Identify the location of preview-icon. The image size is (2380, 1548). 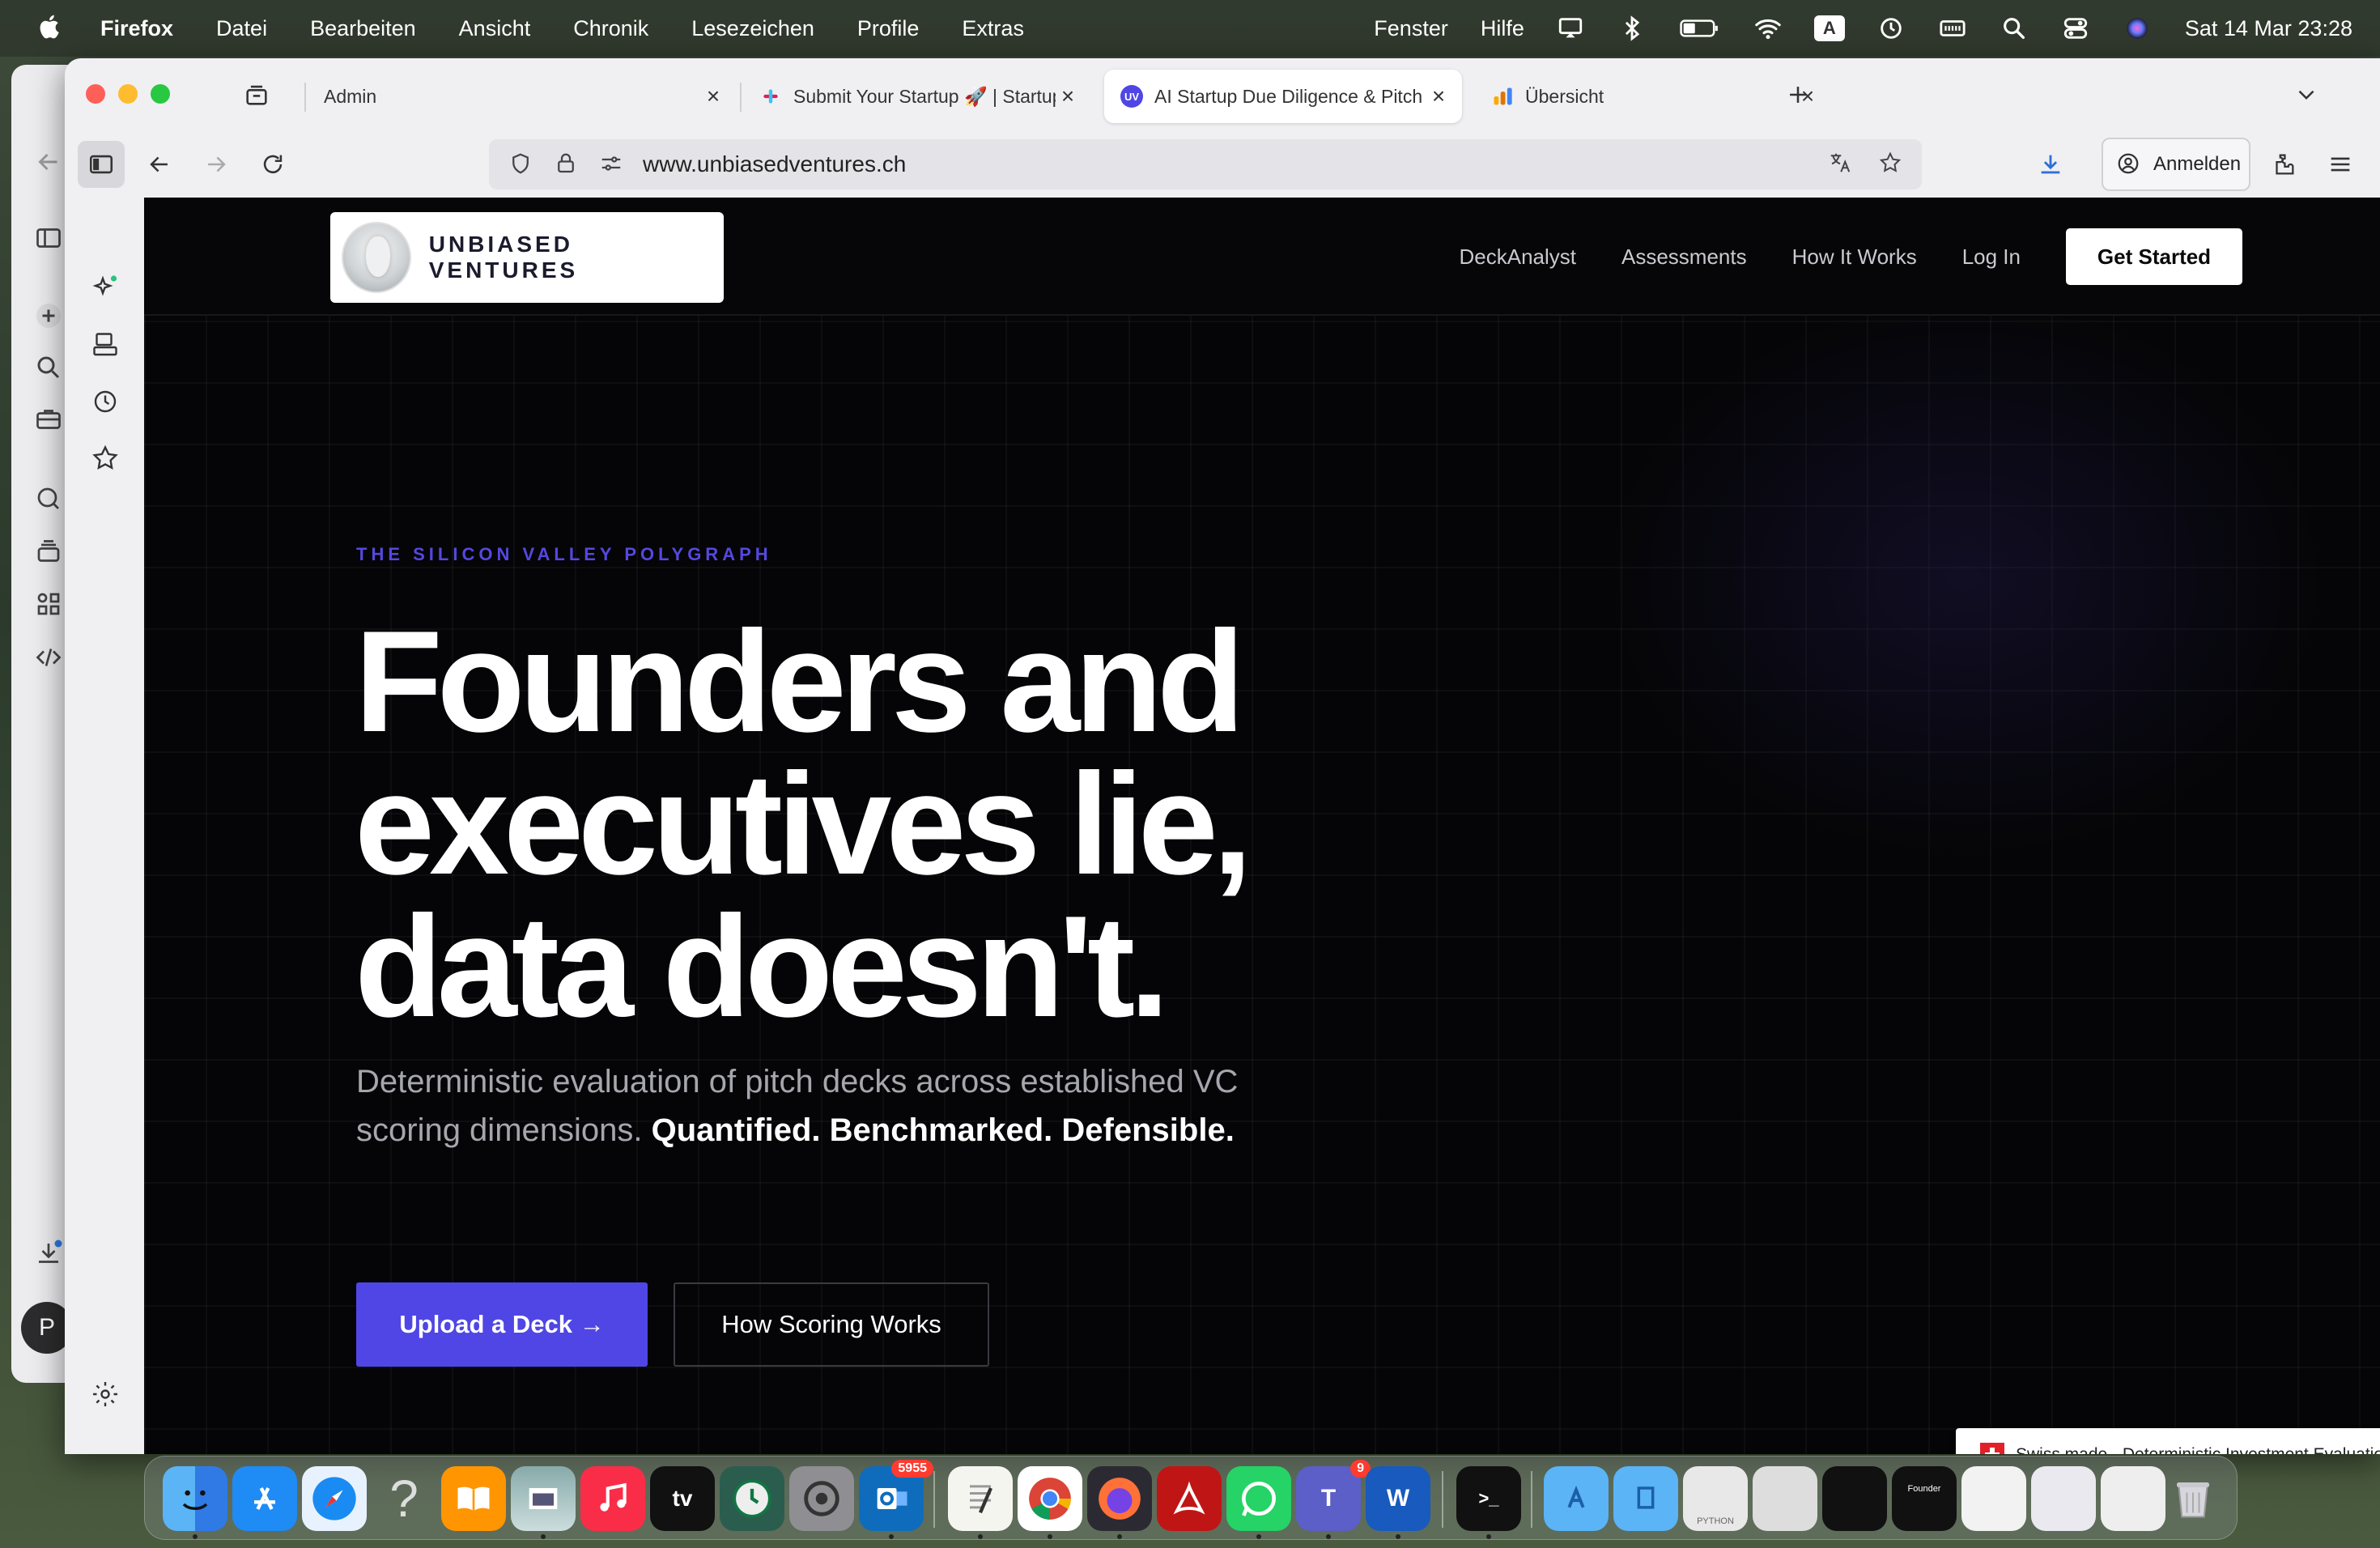
(543, 1498).